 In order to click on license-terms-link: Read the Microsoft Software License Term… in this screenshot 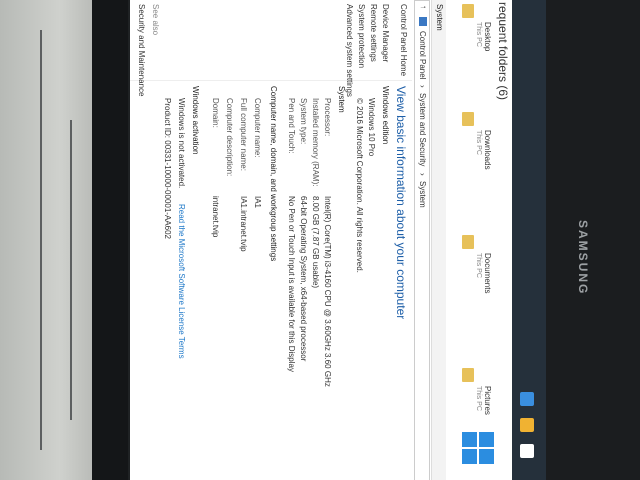, I will do `click(181, 281)`.